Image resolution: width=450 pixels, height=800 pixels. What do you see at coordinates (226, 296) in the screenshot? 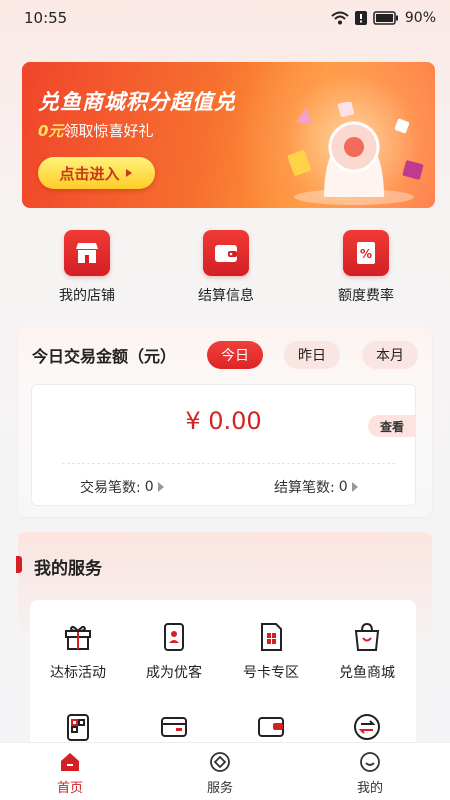
I see `quick-action-label: 结算信息` at bounding box center [226, 296].